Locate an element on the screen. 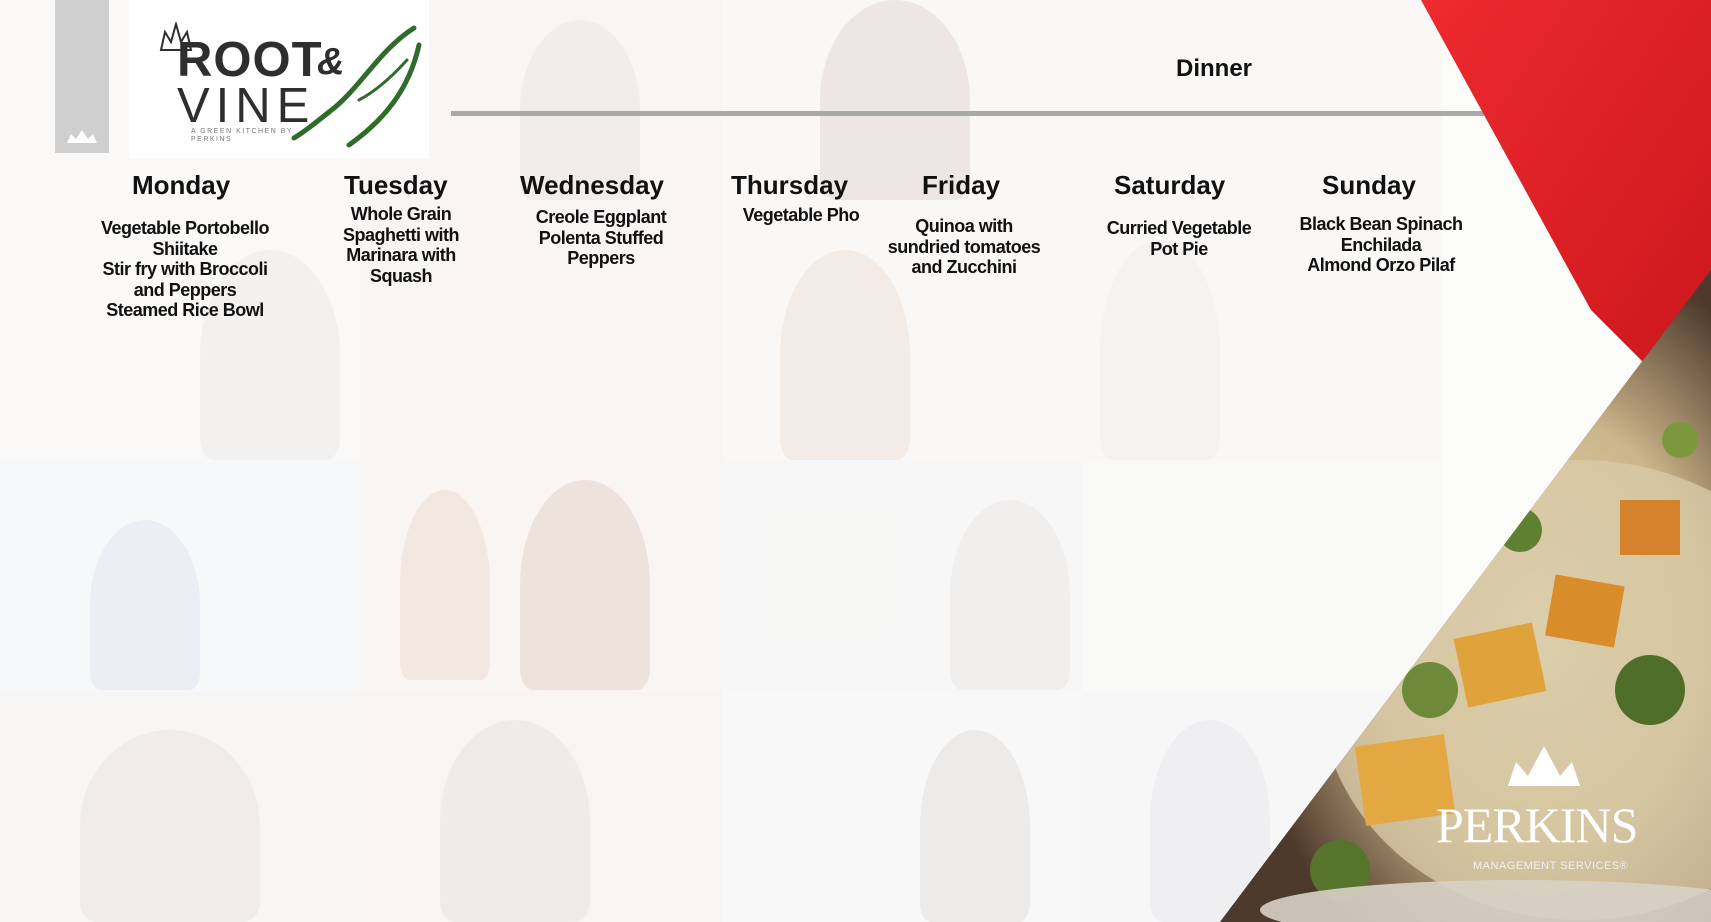 This screenshot has width=1711, height=922. day-wednesday: Wednesday is located at coordinates (592, 185).